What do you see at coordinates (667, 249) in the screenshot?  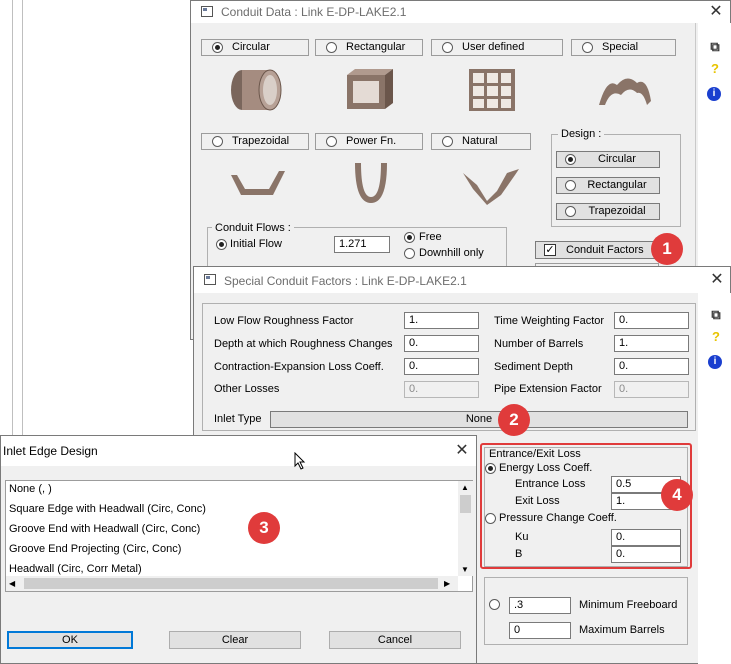 I see `annotation-badge-1: 1` at bounding box center [667, 249].